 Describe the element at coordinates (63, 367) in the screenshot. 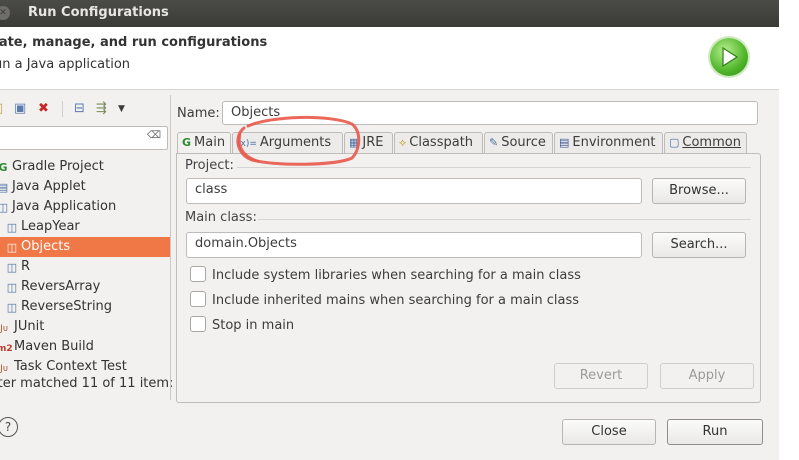

I see `tree-item-task-context-test: Jᴜ Task Context Test` at that location.